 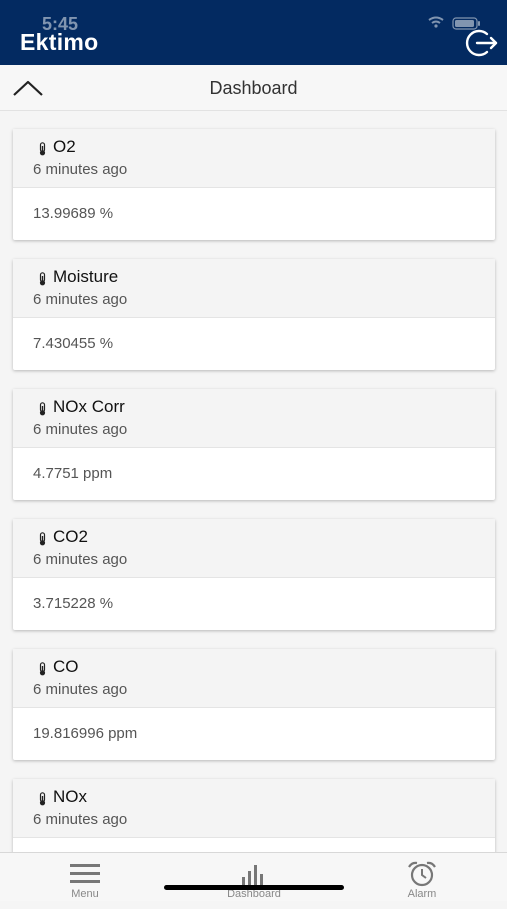 I want to click on dashboard-header: Dashboard, so click(x=253, y=88).